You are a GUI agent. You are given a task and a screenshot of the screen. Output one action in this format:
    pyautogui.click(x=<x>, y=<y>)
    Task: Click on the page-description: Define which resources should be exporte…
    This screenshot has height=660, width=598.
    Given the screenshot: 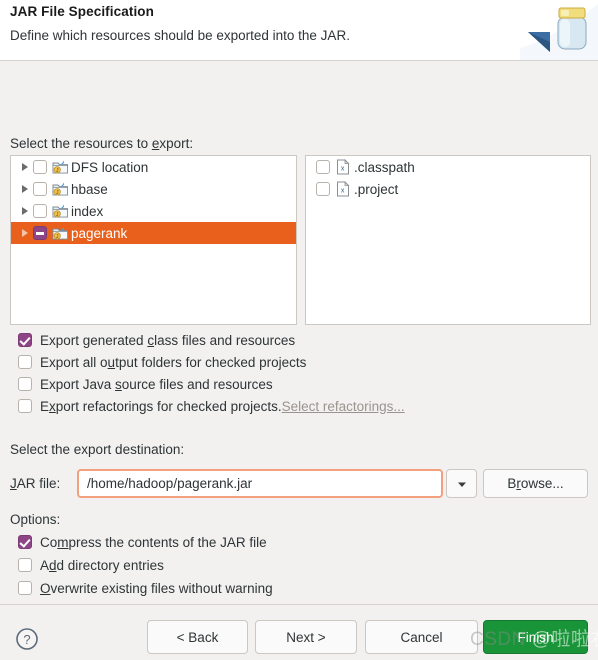 What is the action you would take?
    pyautogui.click(x=180, y=35)
    